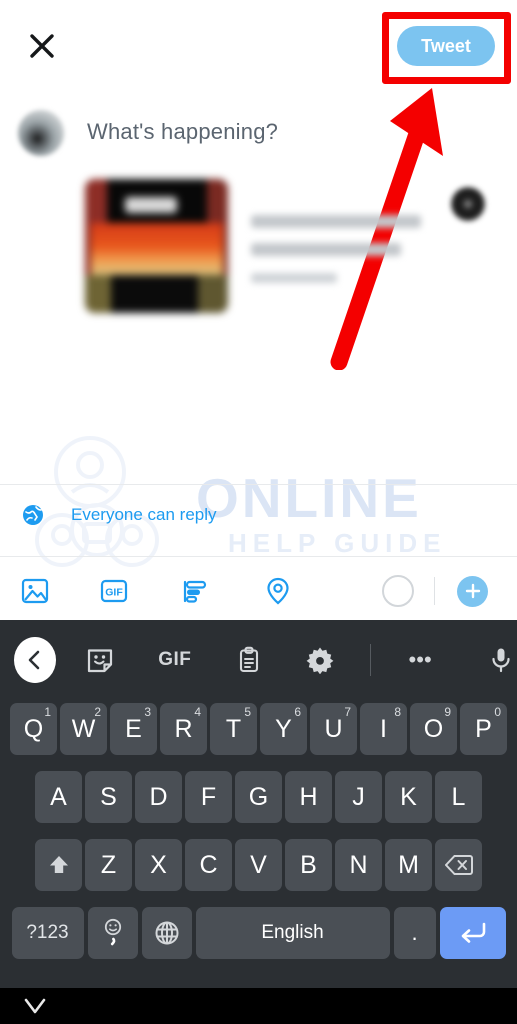 Image resolution: width=517 pixels, height=1024 pixels. I want to click on language-switch-key, so click(166, 933).